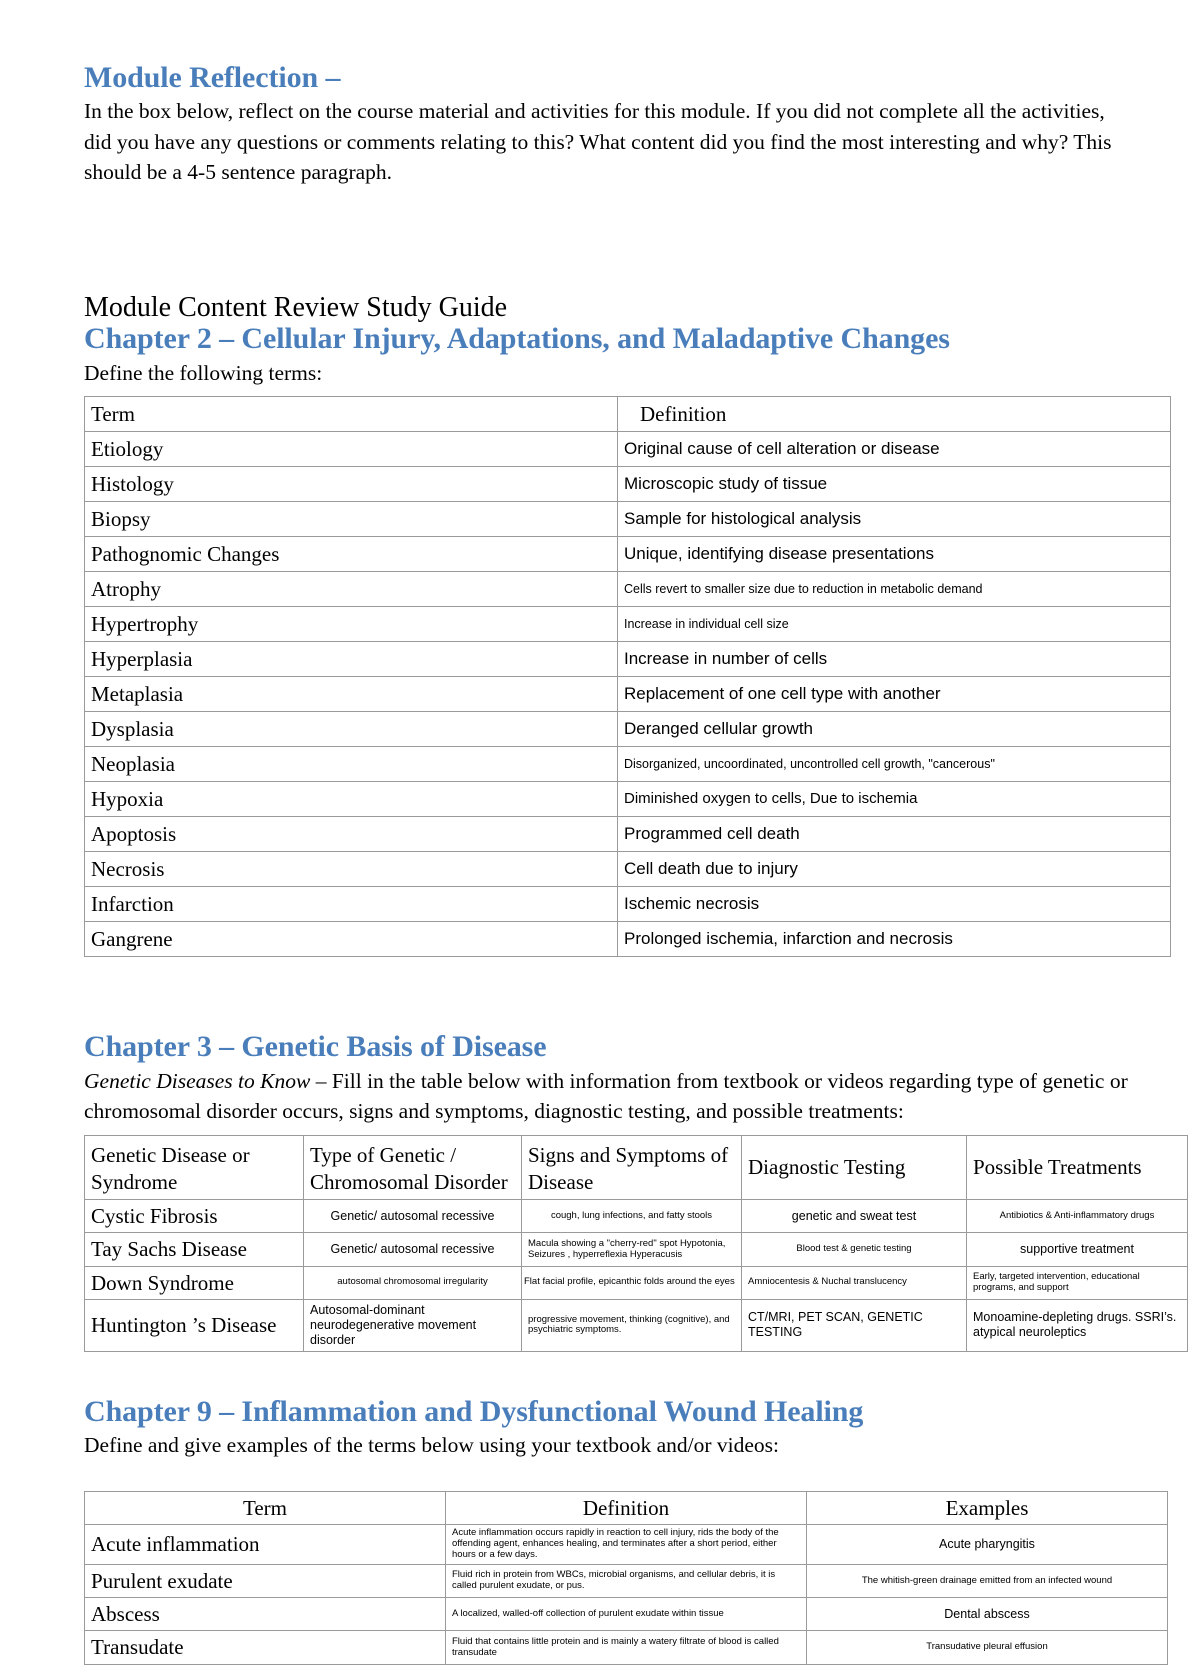 Image resolution: width=1200 pixels, height=1665 pixels. What do you see at coordinates (412, 1282) in the screenshot?
I see `type-cell: autosomal chromosomal irregularity` at bounding box center [412, 1282].